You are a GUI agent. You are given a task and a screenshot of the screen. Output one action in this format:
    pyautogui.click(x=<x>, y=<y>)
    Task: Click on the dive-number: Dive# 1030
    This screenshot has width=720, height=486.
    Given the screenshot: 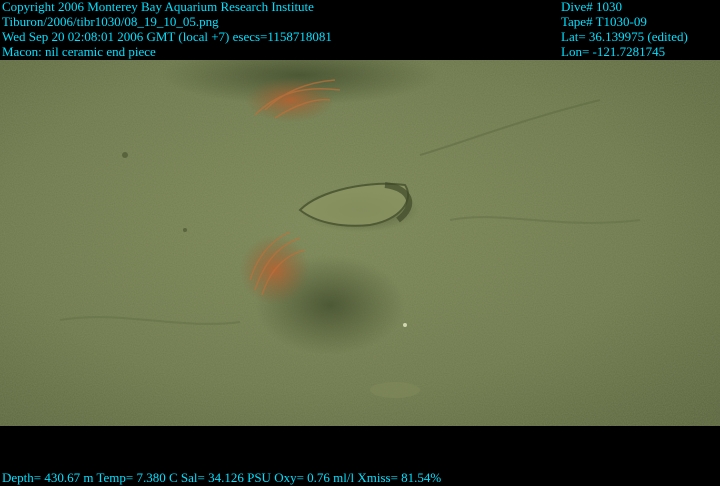 What is the action you would take?
    pyautogui.click(x=592, y=7)
    